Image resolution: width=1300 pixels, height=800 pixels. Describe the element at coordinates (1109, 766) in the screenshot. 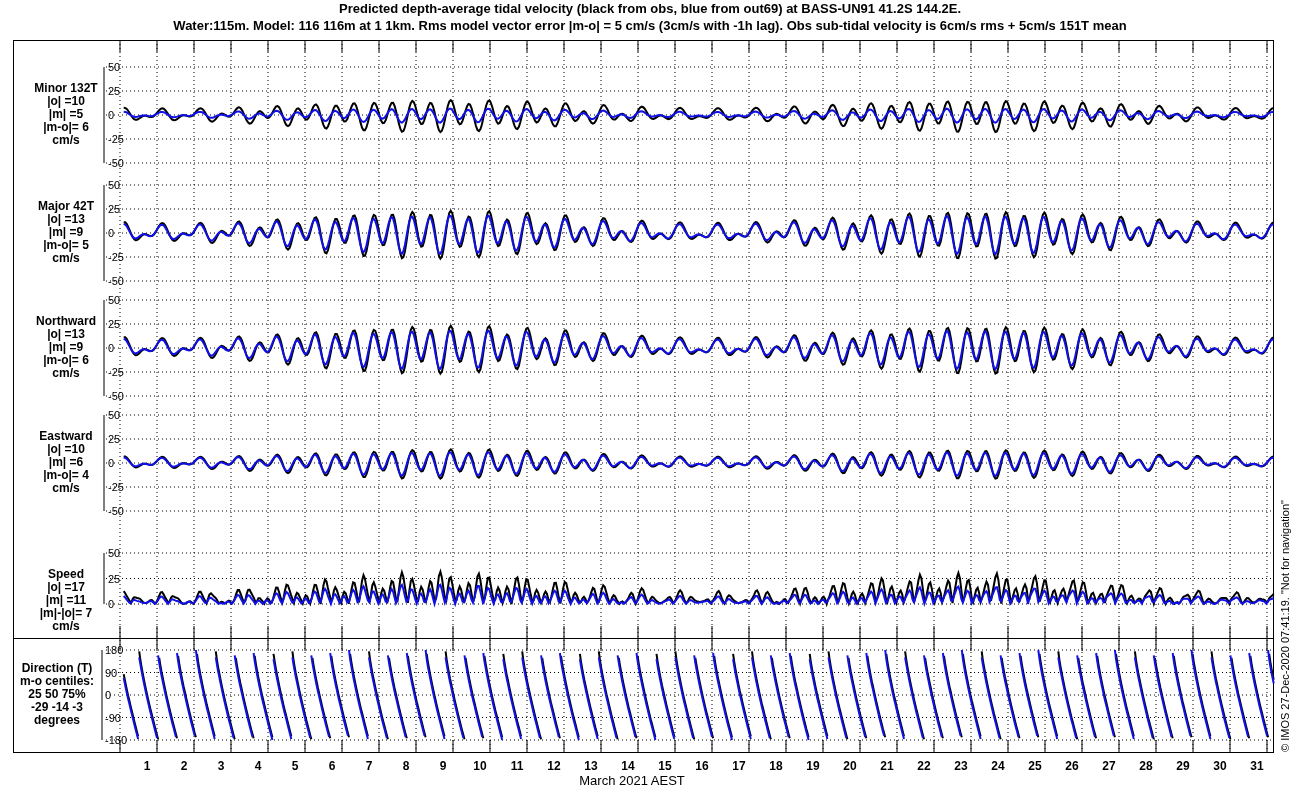

I see `axis-tick-label: 27` at that location.